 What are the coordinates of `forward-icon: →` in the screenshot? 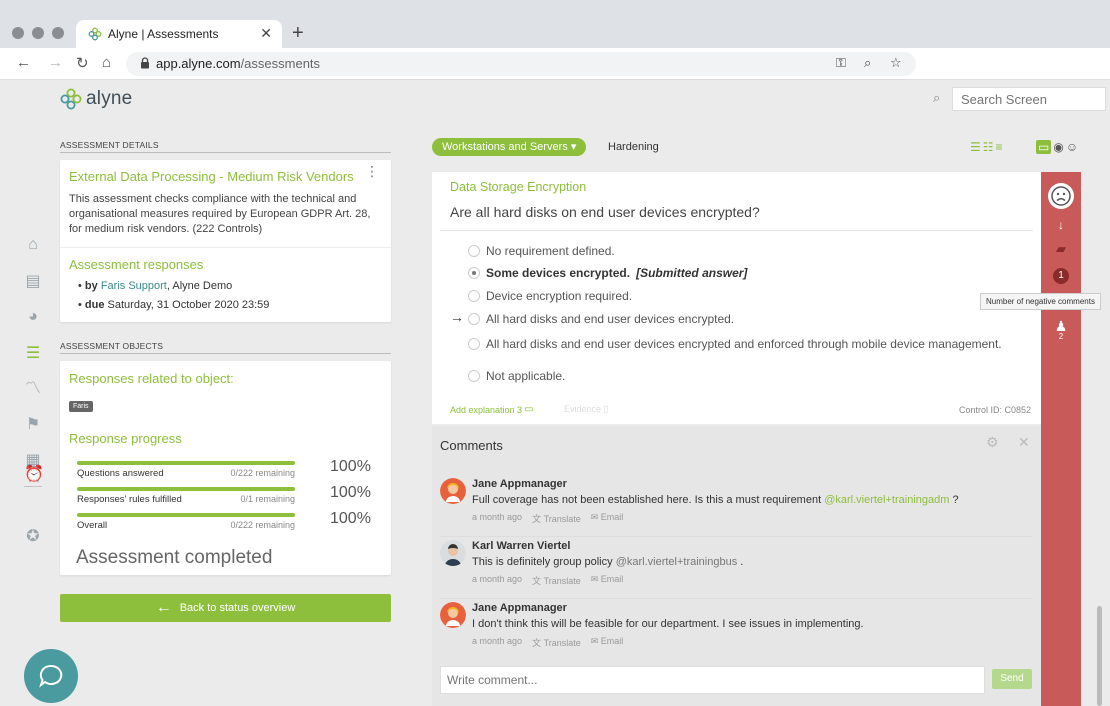 It's located at (55, 62).